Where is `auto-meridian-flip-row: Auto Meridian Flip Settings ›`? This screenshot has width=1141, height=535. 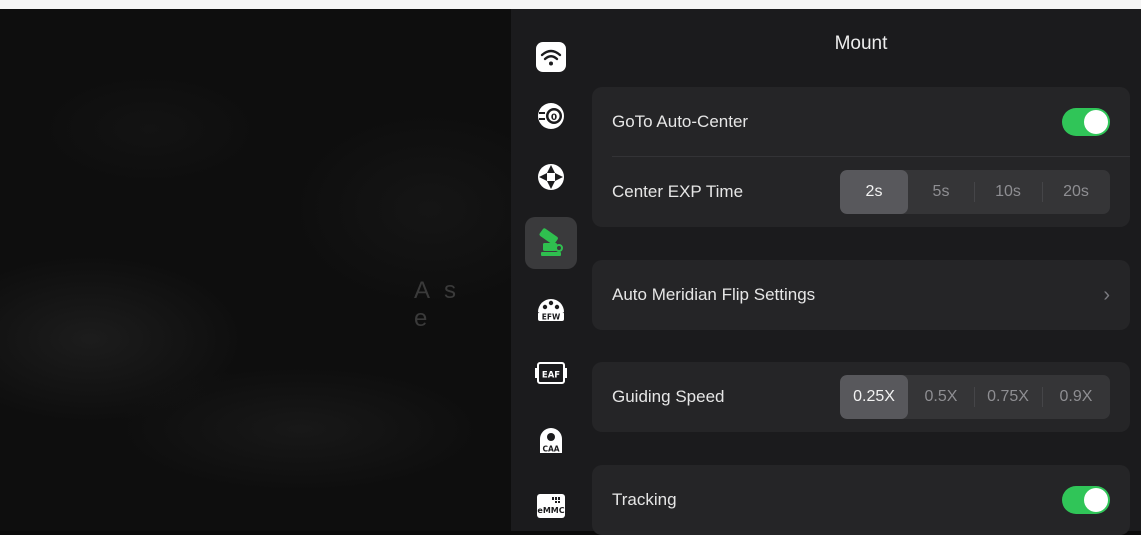
auto-meridian-flip-row: Auto Meridian Flip Settings › is located at coordinates (861, 295).